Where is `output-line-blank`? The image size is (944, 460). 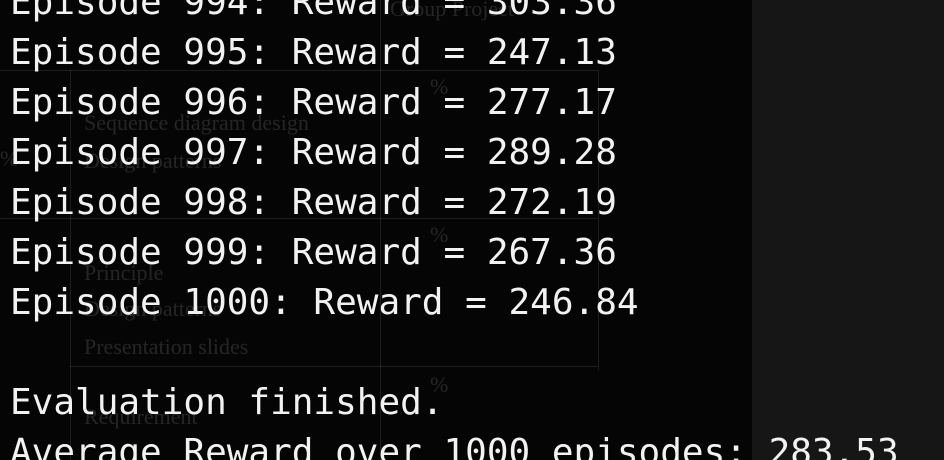
output-line-blank is located at coordinates (454, 353).